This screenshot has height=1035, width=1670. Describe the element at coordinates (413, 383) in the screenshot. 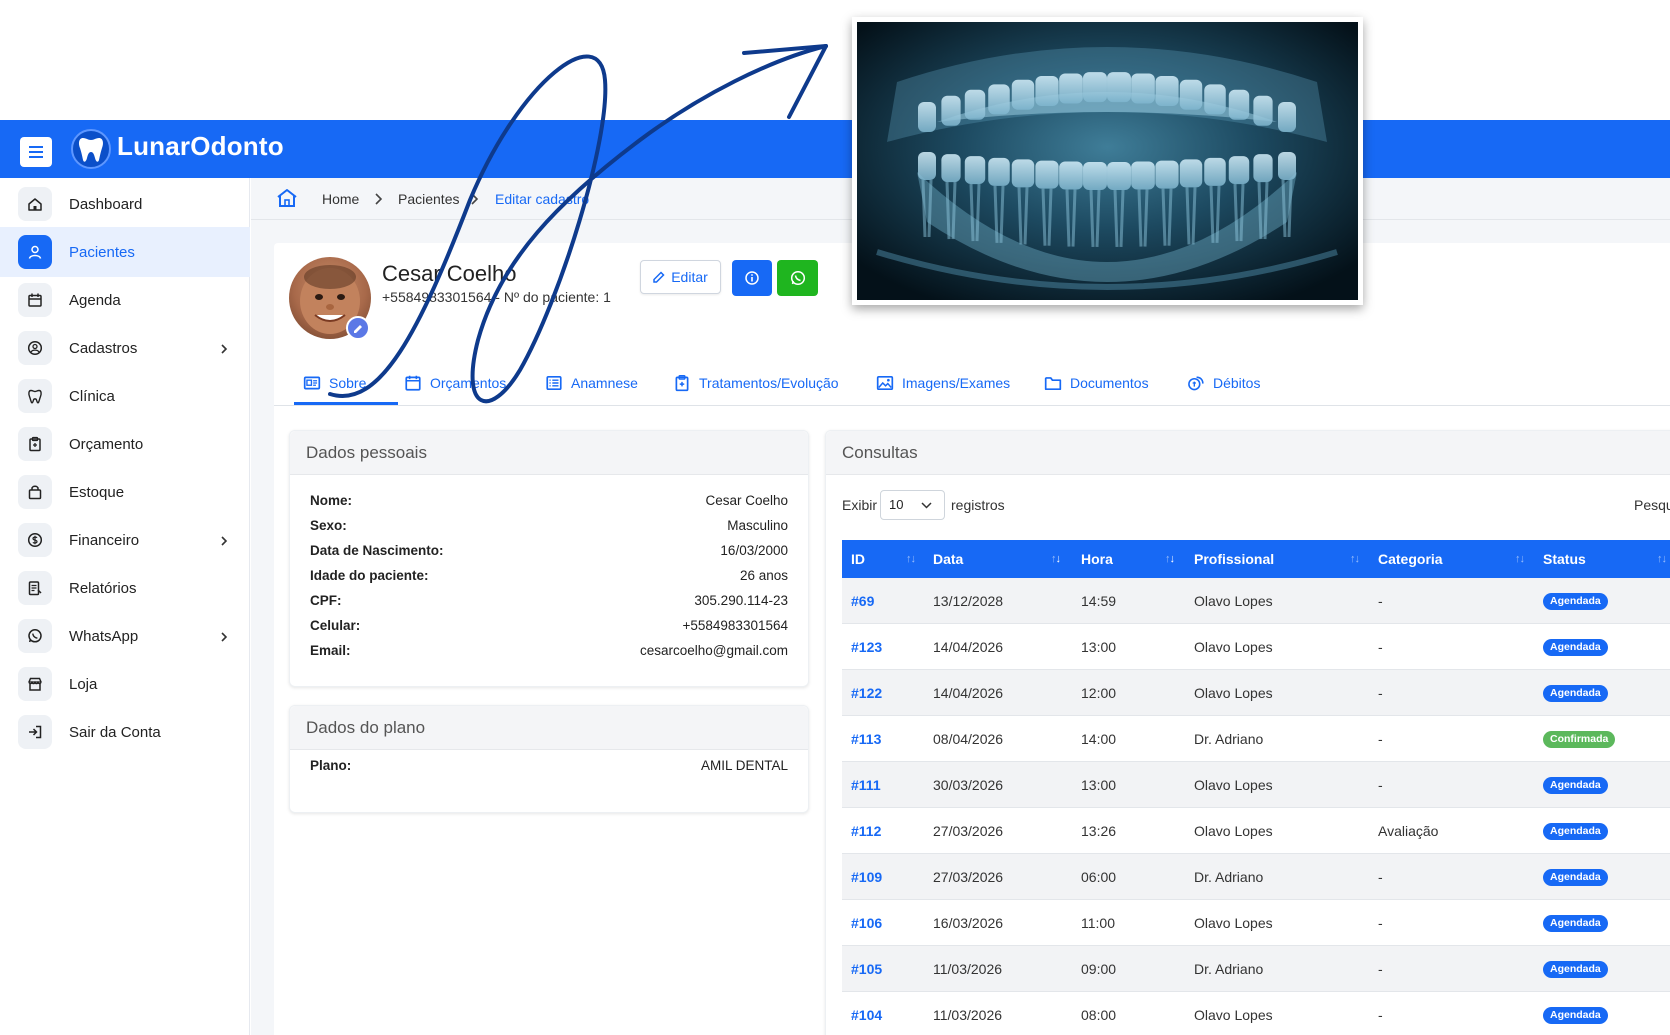

I see `budget-icon` at that location.